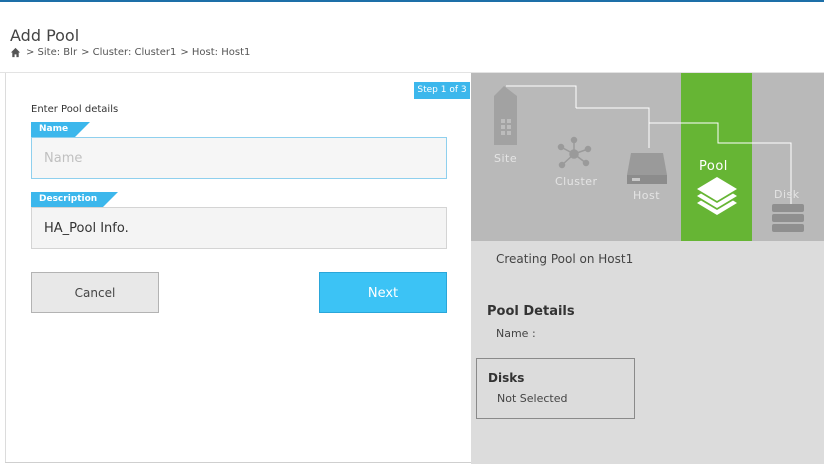 This screenshot has width=824, height=464. What do you see at coordinates (532, 398) in the screenshot?
I see `disks-value: Not Selected` at bounding box center [532, 398].